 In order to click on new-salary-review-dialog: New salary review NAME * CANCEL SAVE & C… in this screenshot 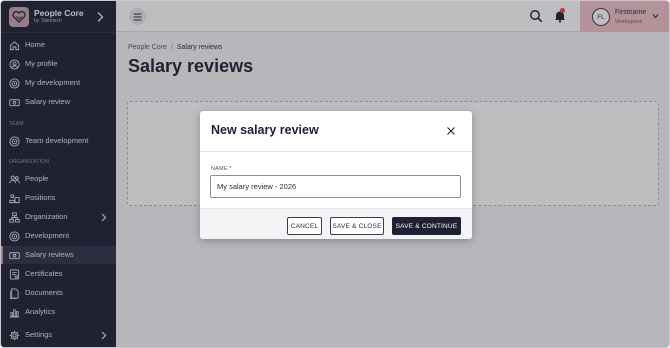, I will do `click(336, 175)`.